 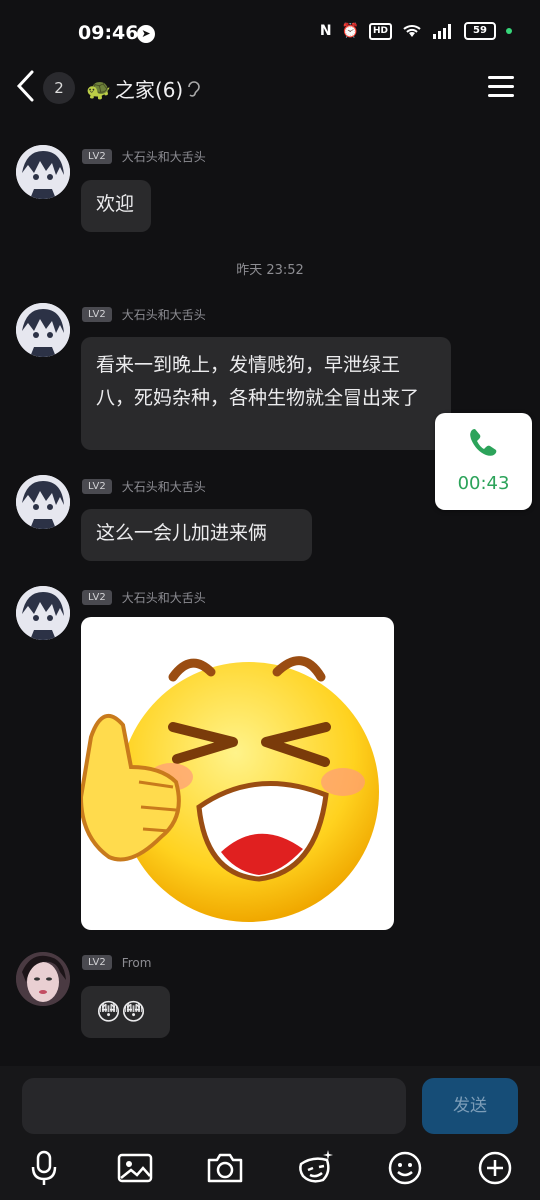 What do you see at coordinates (470, 1106) in the screenshot?
I see `send-button: 发送` at bounding box center [470, 1106].